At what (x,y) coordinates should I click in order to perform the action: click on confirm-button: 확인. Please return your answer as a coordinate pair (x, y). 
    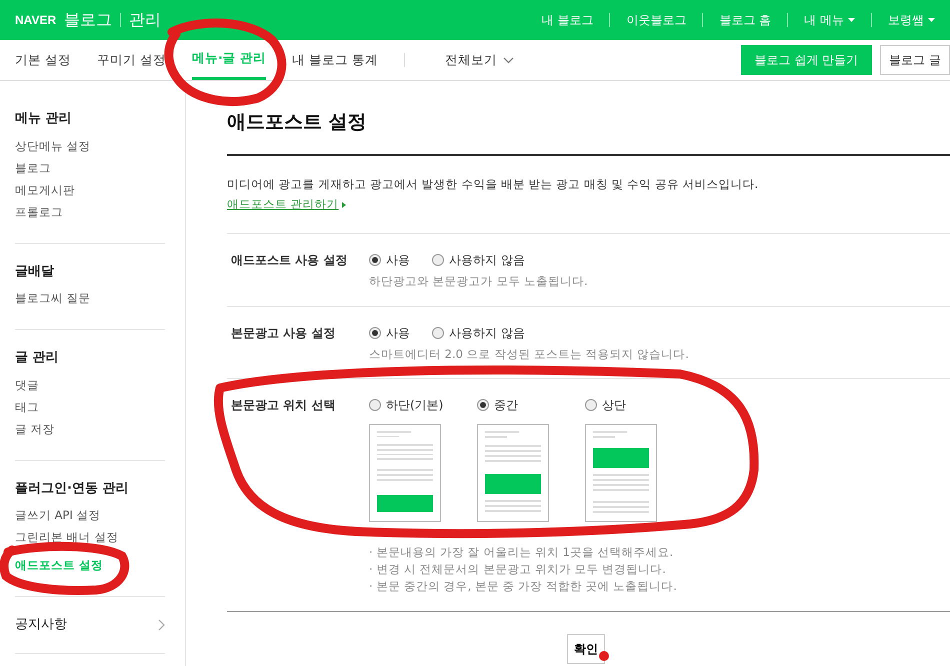
    Looking at the image, I should click on (586, 649).